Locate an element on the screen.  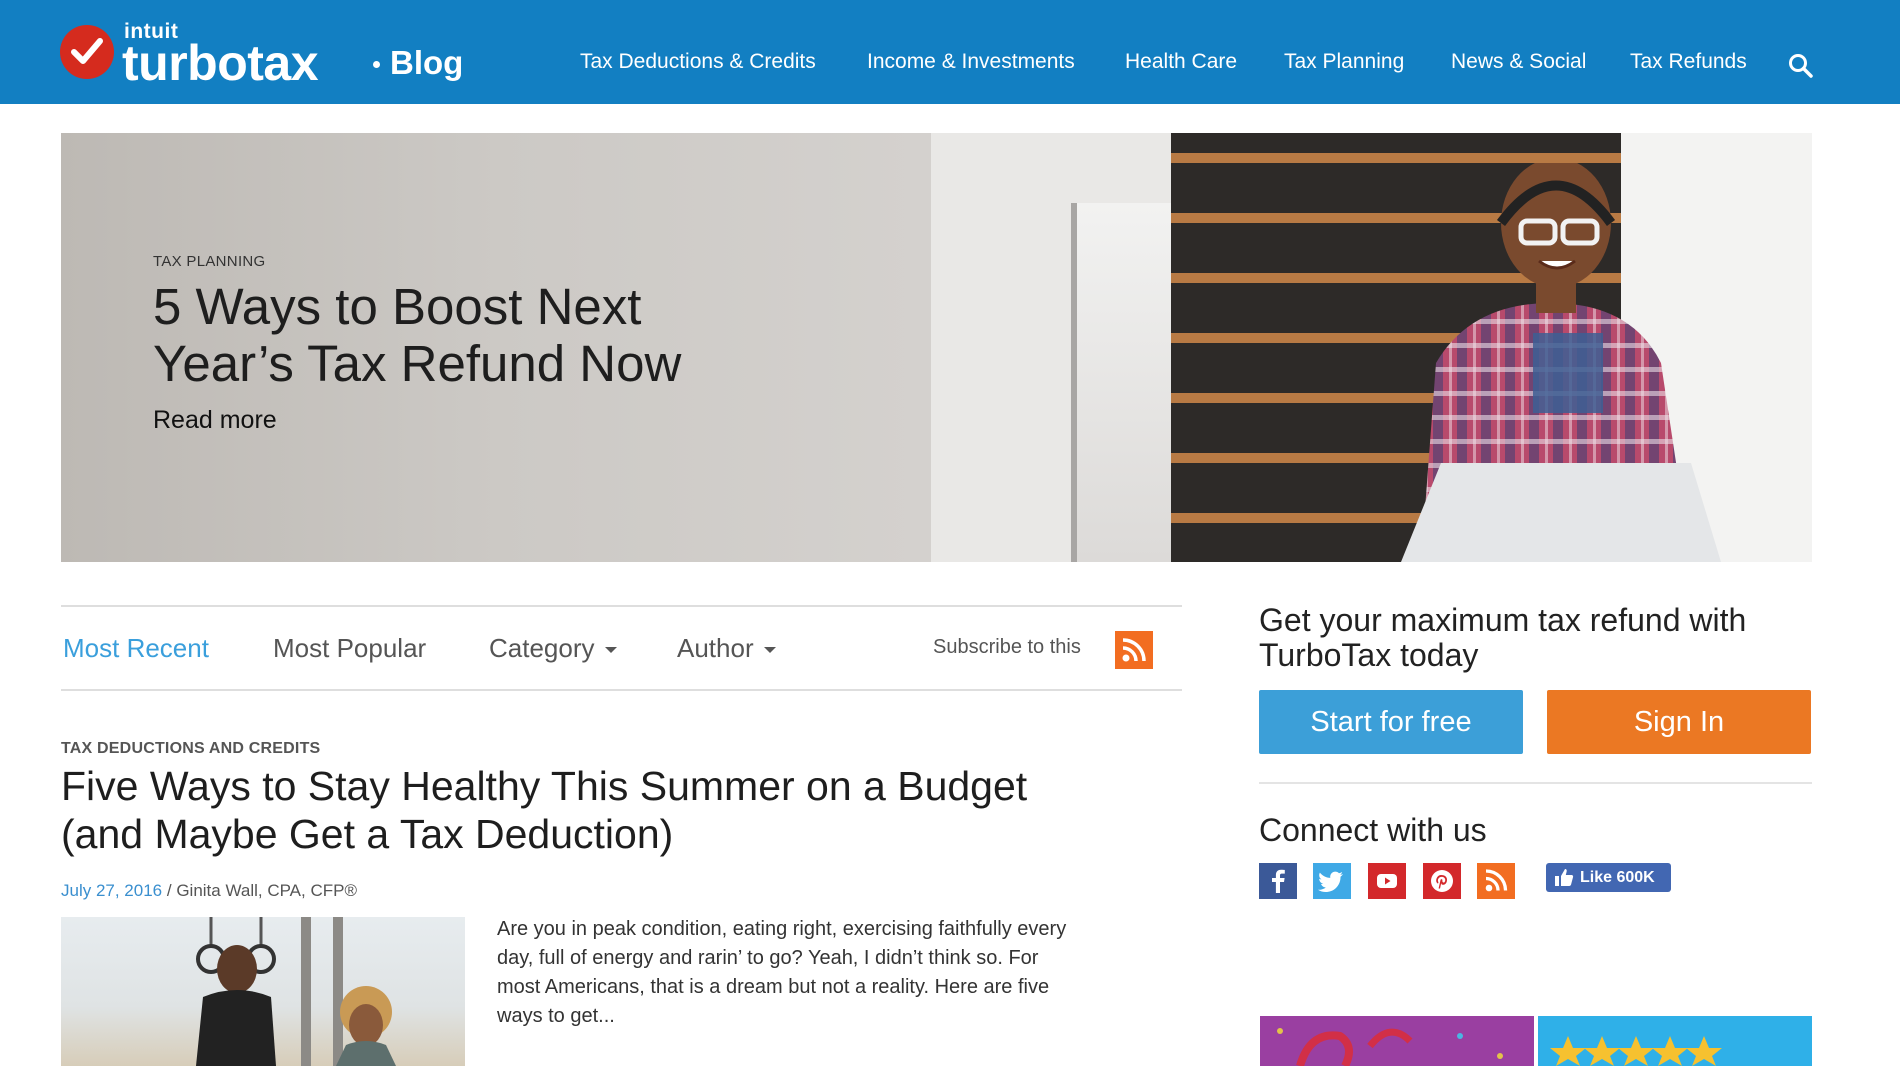
twitter-icon is located at coordinates (1332, 881).